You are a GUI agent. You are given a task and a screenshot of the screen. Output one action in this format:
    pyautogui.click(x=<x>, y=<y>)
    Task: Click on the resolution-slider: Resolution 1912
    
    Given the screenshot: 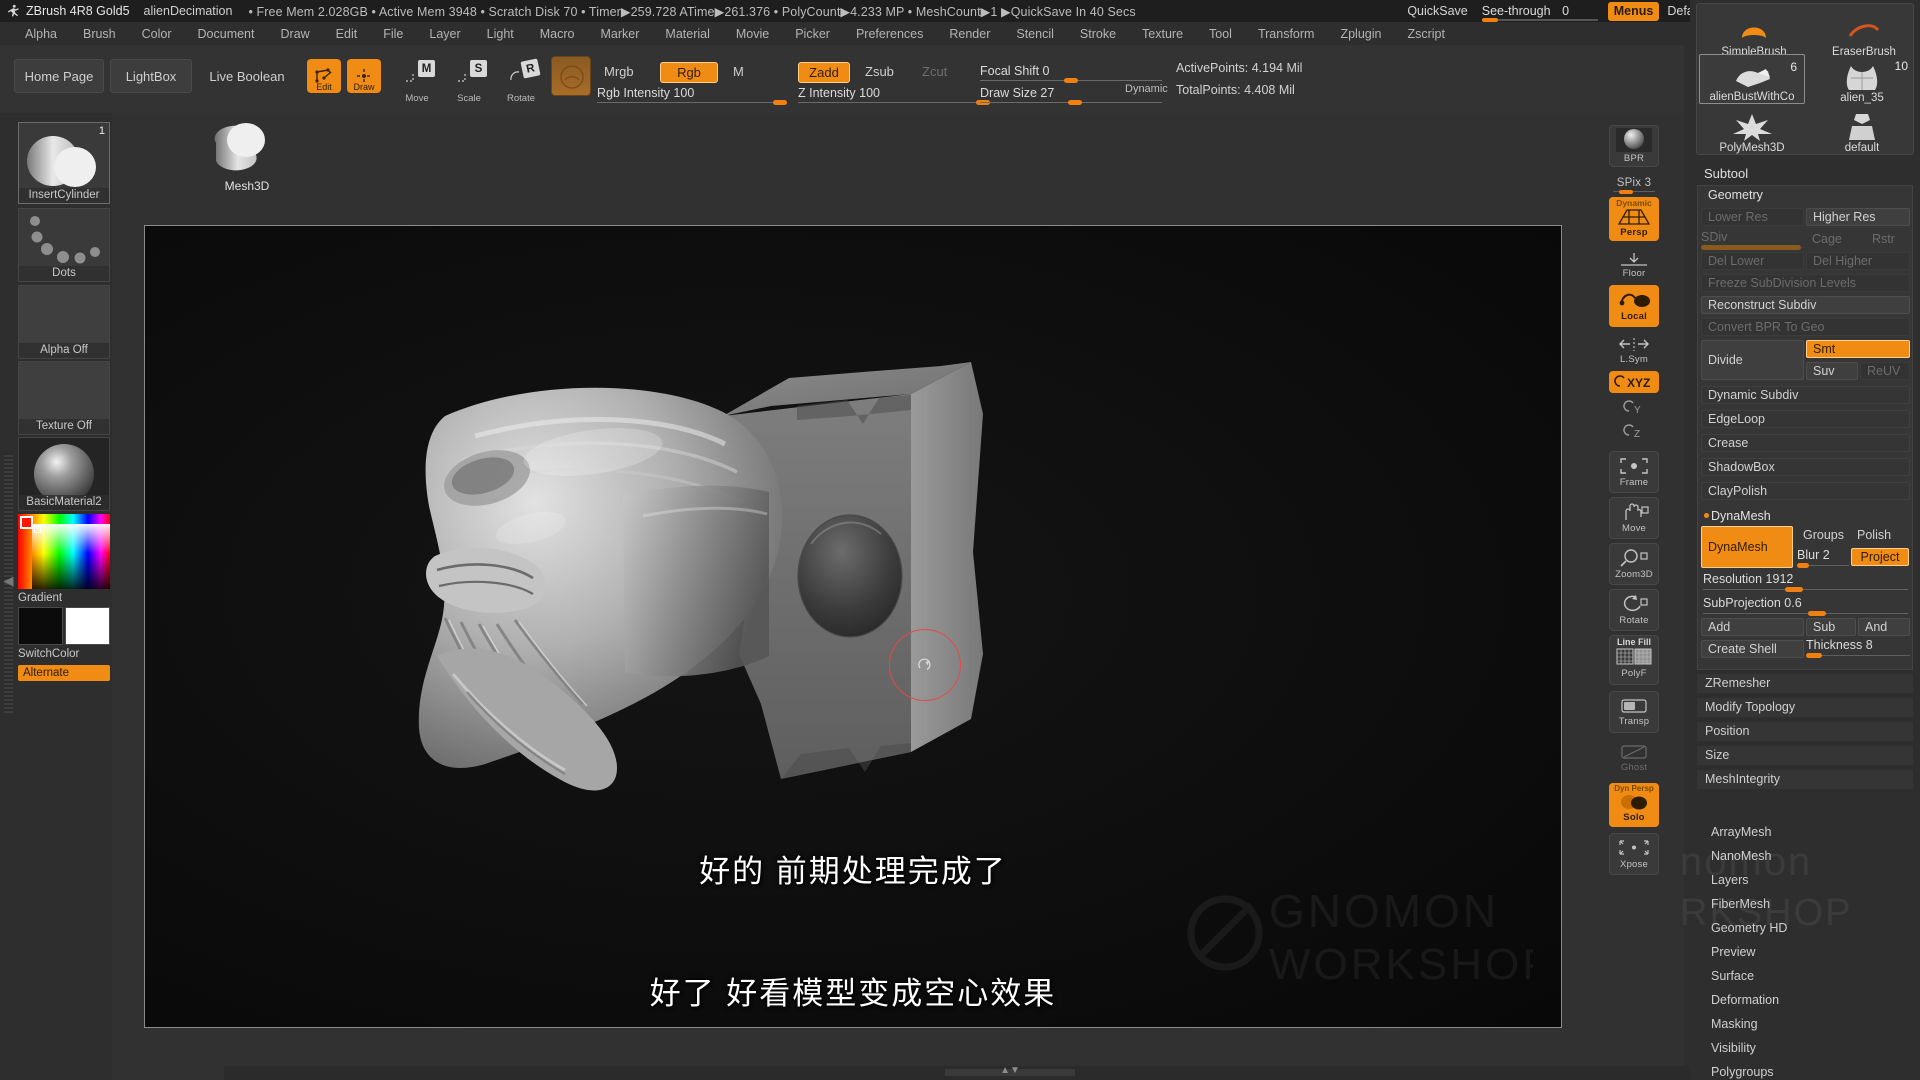 What is the action you would take?
    pyautogui.click(x=1805, y=582)
    